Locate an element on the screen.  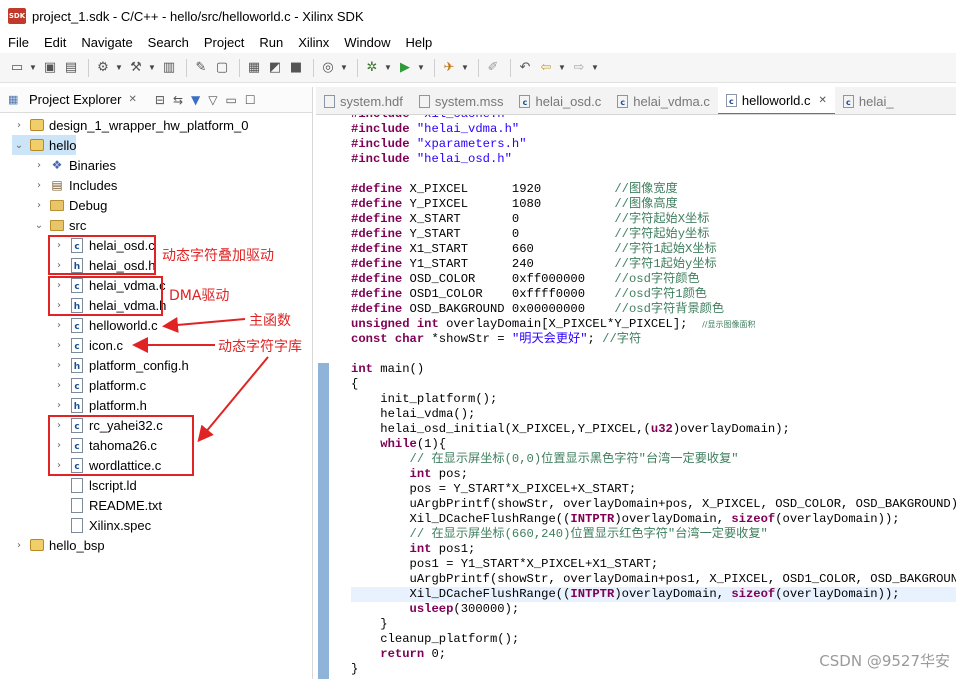
external-tools-icon: ✈ is located at coordinates (449, 68).